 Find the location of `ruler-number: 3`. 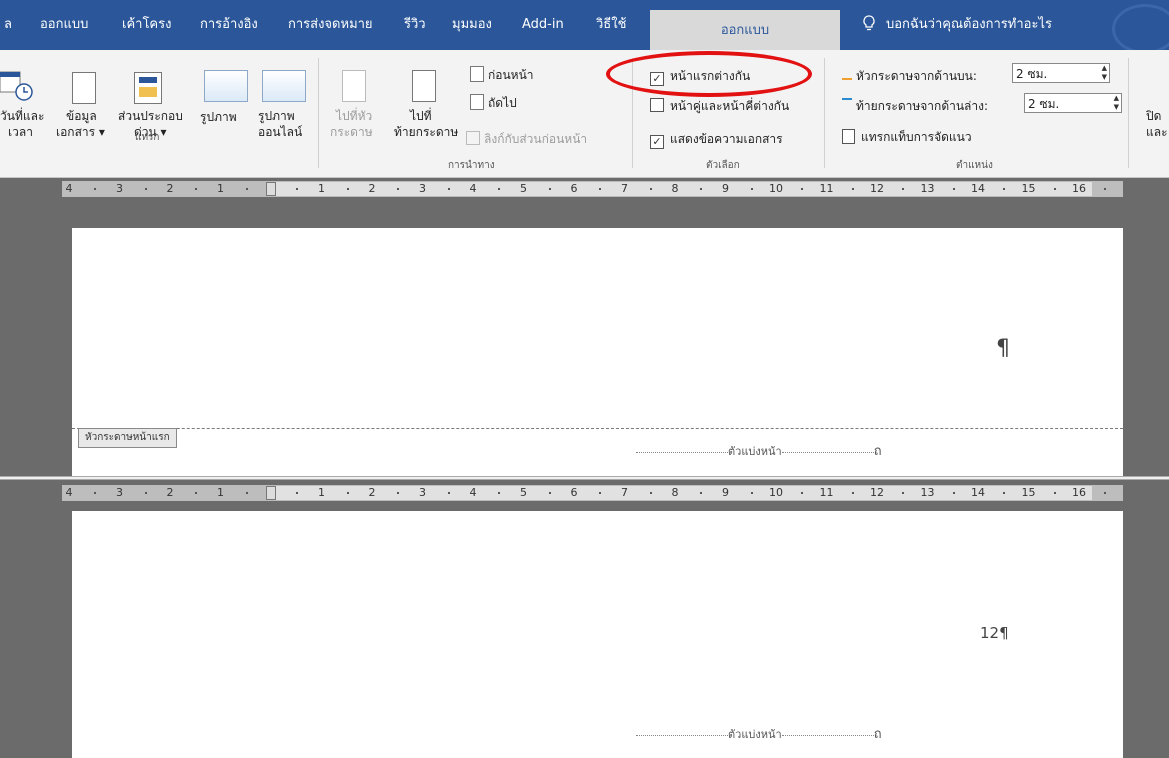

ruler-number: 3 is located at coordinates (422, 492).